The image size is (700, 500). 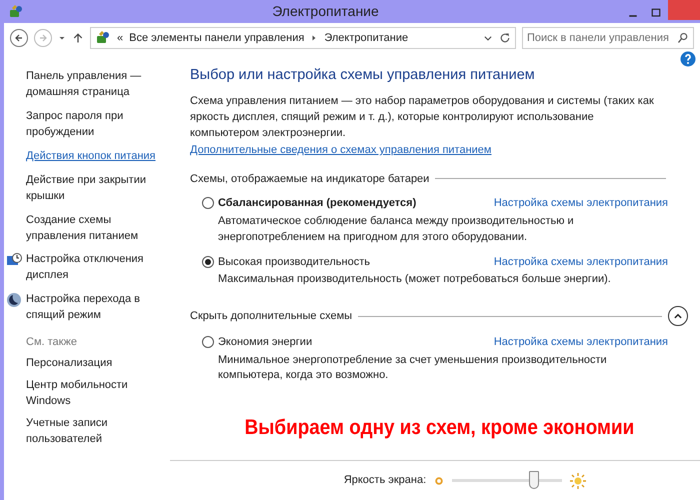 What do you see at coordinates (533, 480) in the screenshot?
I see `brightness-slider` at bounding box center [533, 480].